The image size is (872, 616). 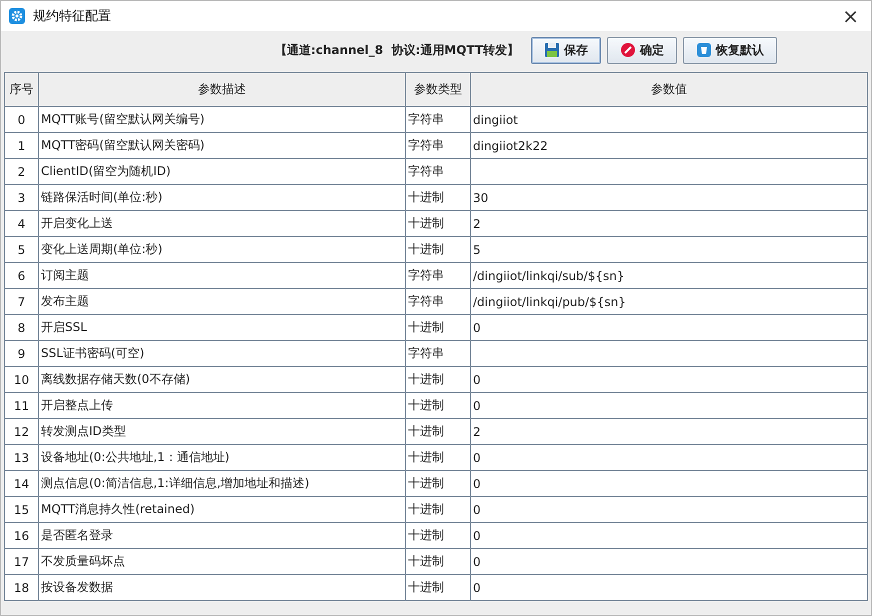 What do you see at coordinates (22, 198) in the screenshot?
I see `table-cell: 3` at bounding box center [22, 198].